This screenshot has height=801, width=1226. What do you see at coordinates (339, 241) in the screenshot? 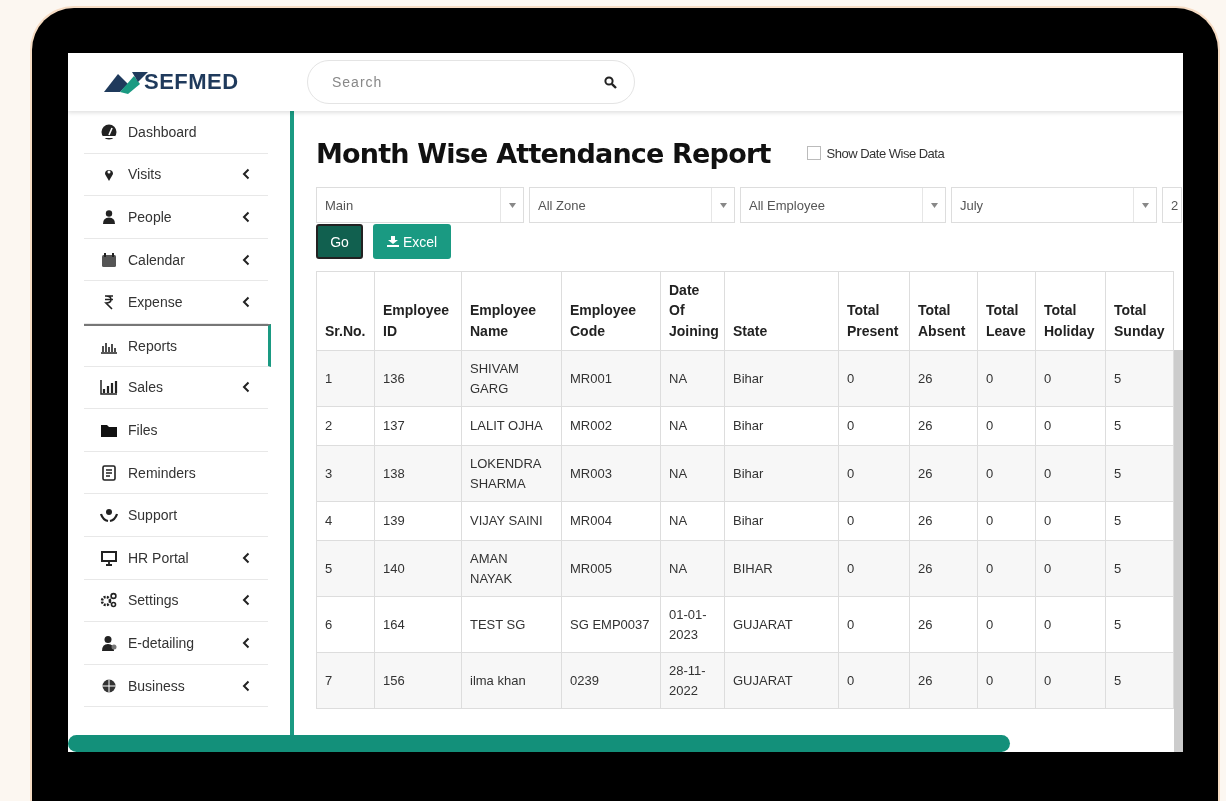
I see `go-button: Go` at bounding box center [339, 241].